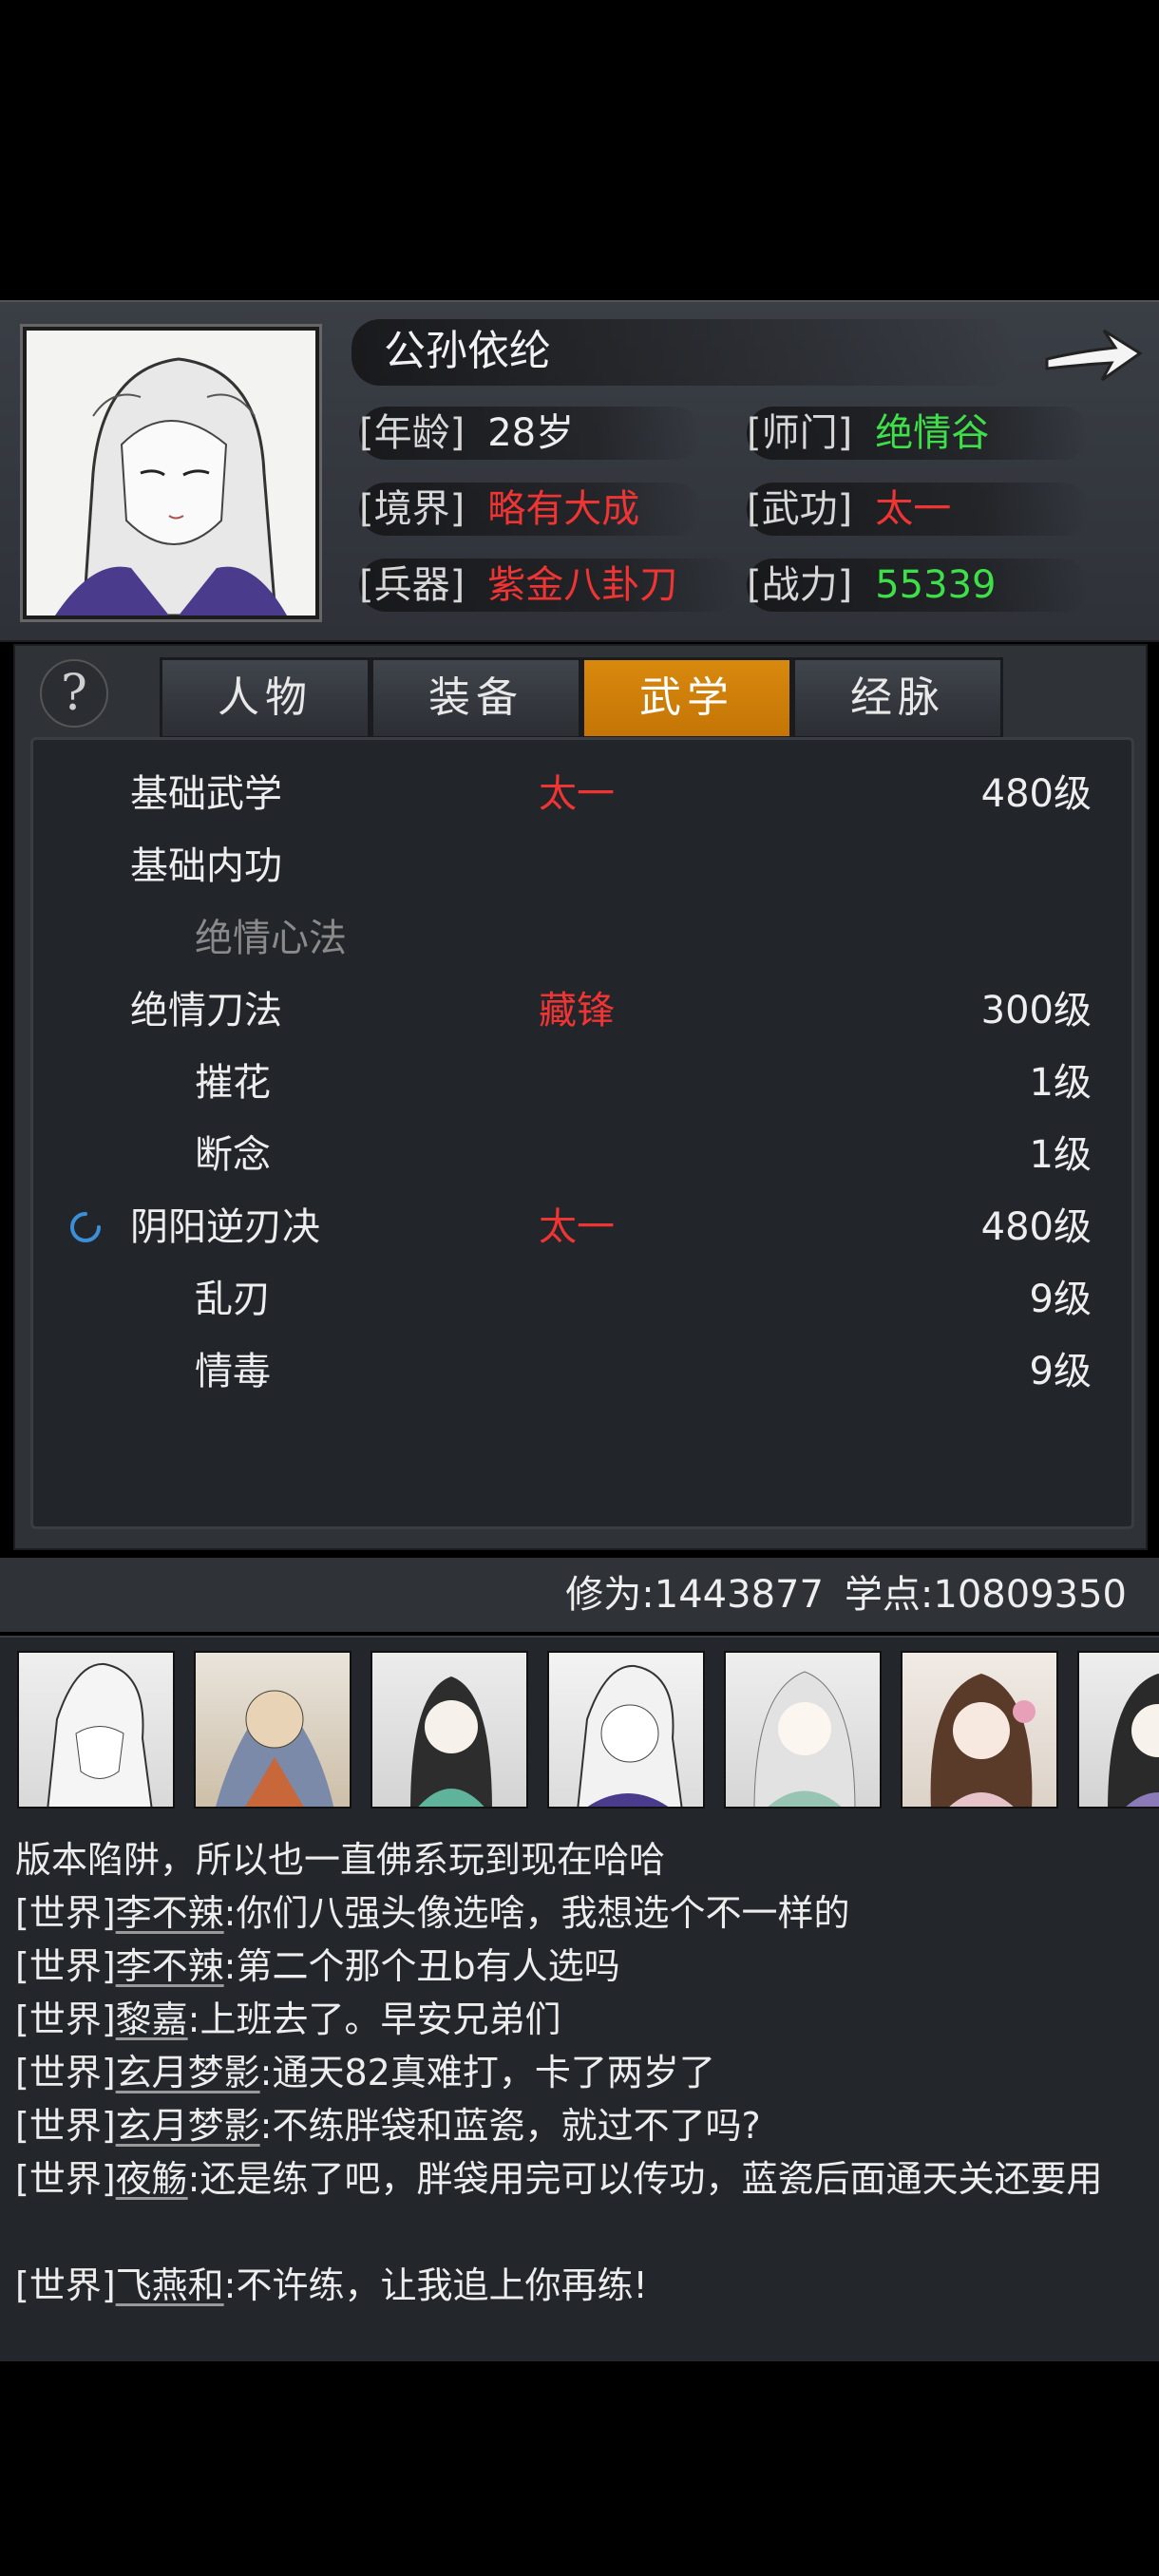 This screenshot has width=1159, height=2576. Describe the element at coordinates (559, 2179) in the screenshot. I see `chat-message: [世界]夜觞:还是练了吧，胖袋用完可以传功，蓝瓷后面通天关还要用` at that location.